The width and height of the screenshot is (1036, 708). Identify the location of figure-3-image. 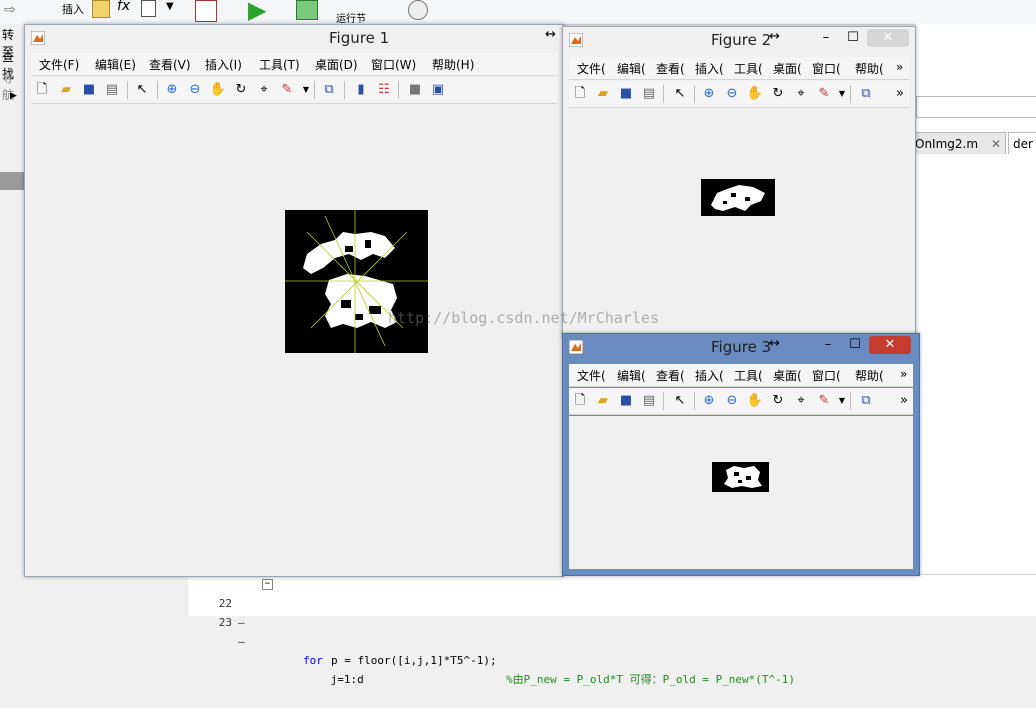
(740, 477).